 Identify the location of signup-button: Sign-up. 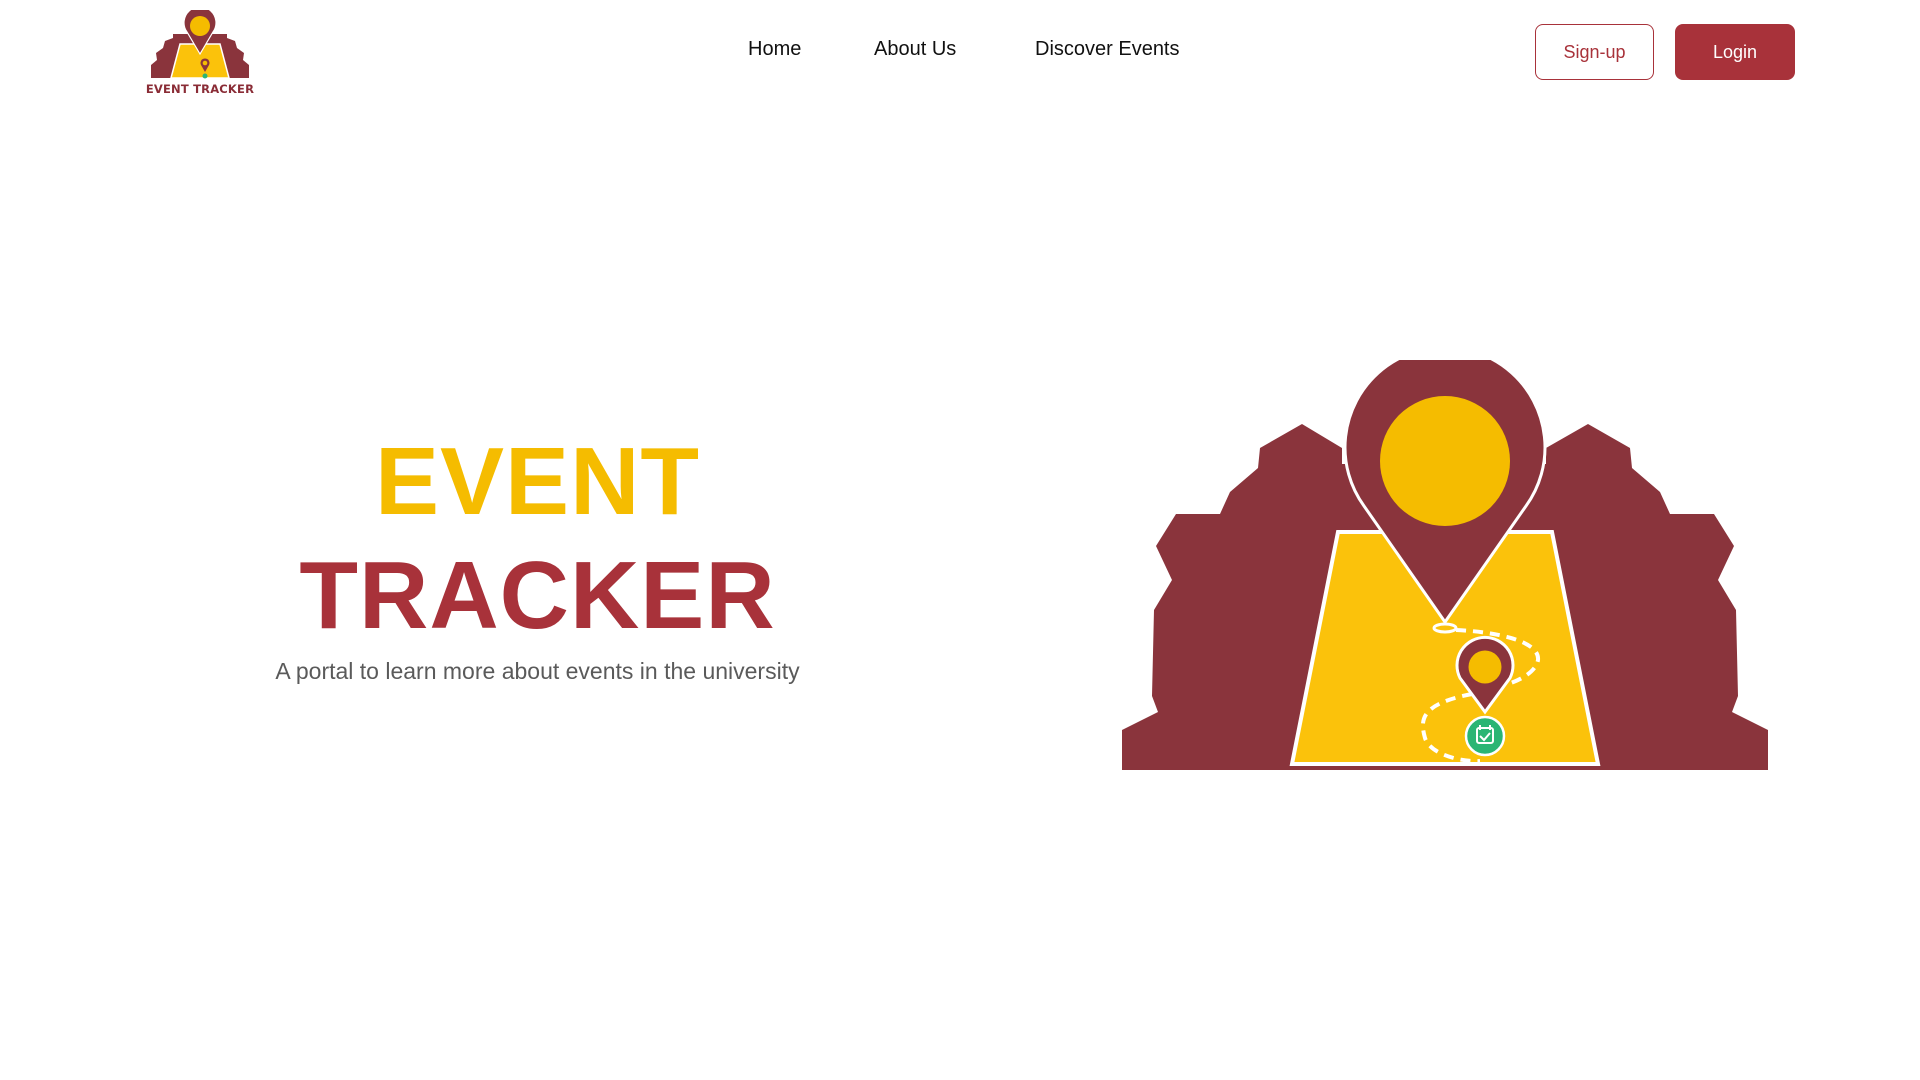
(1594, 52).